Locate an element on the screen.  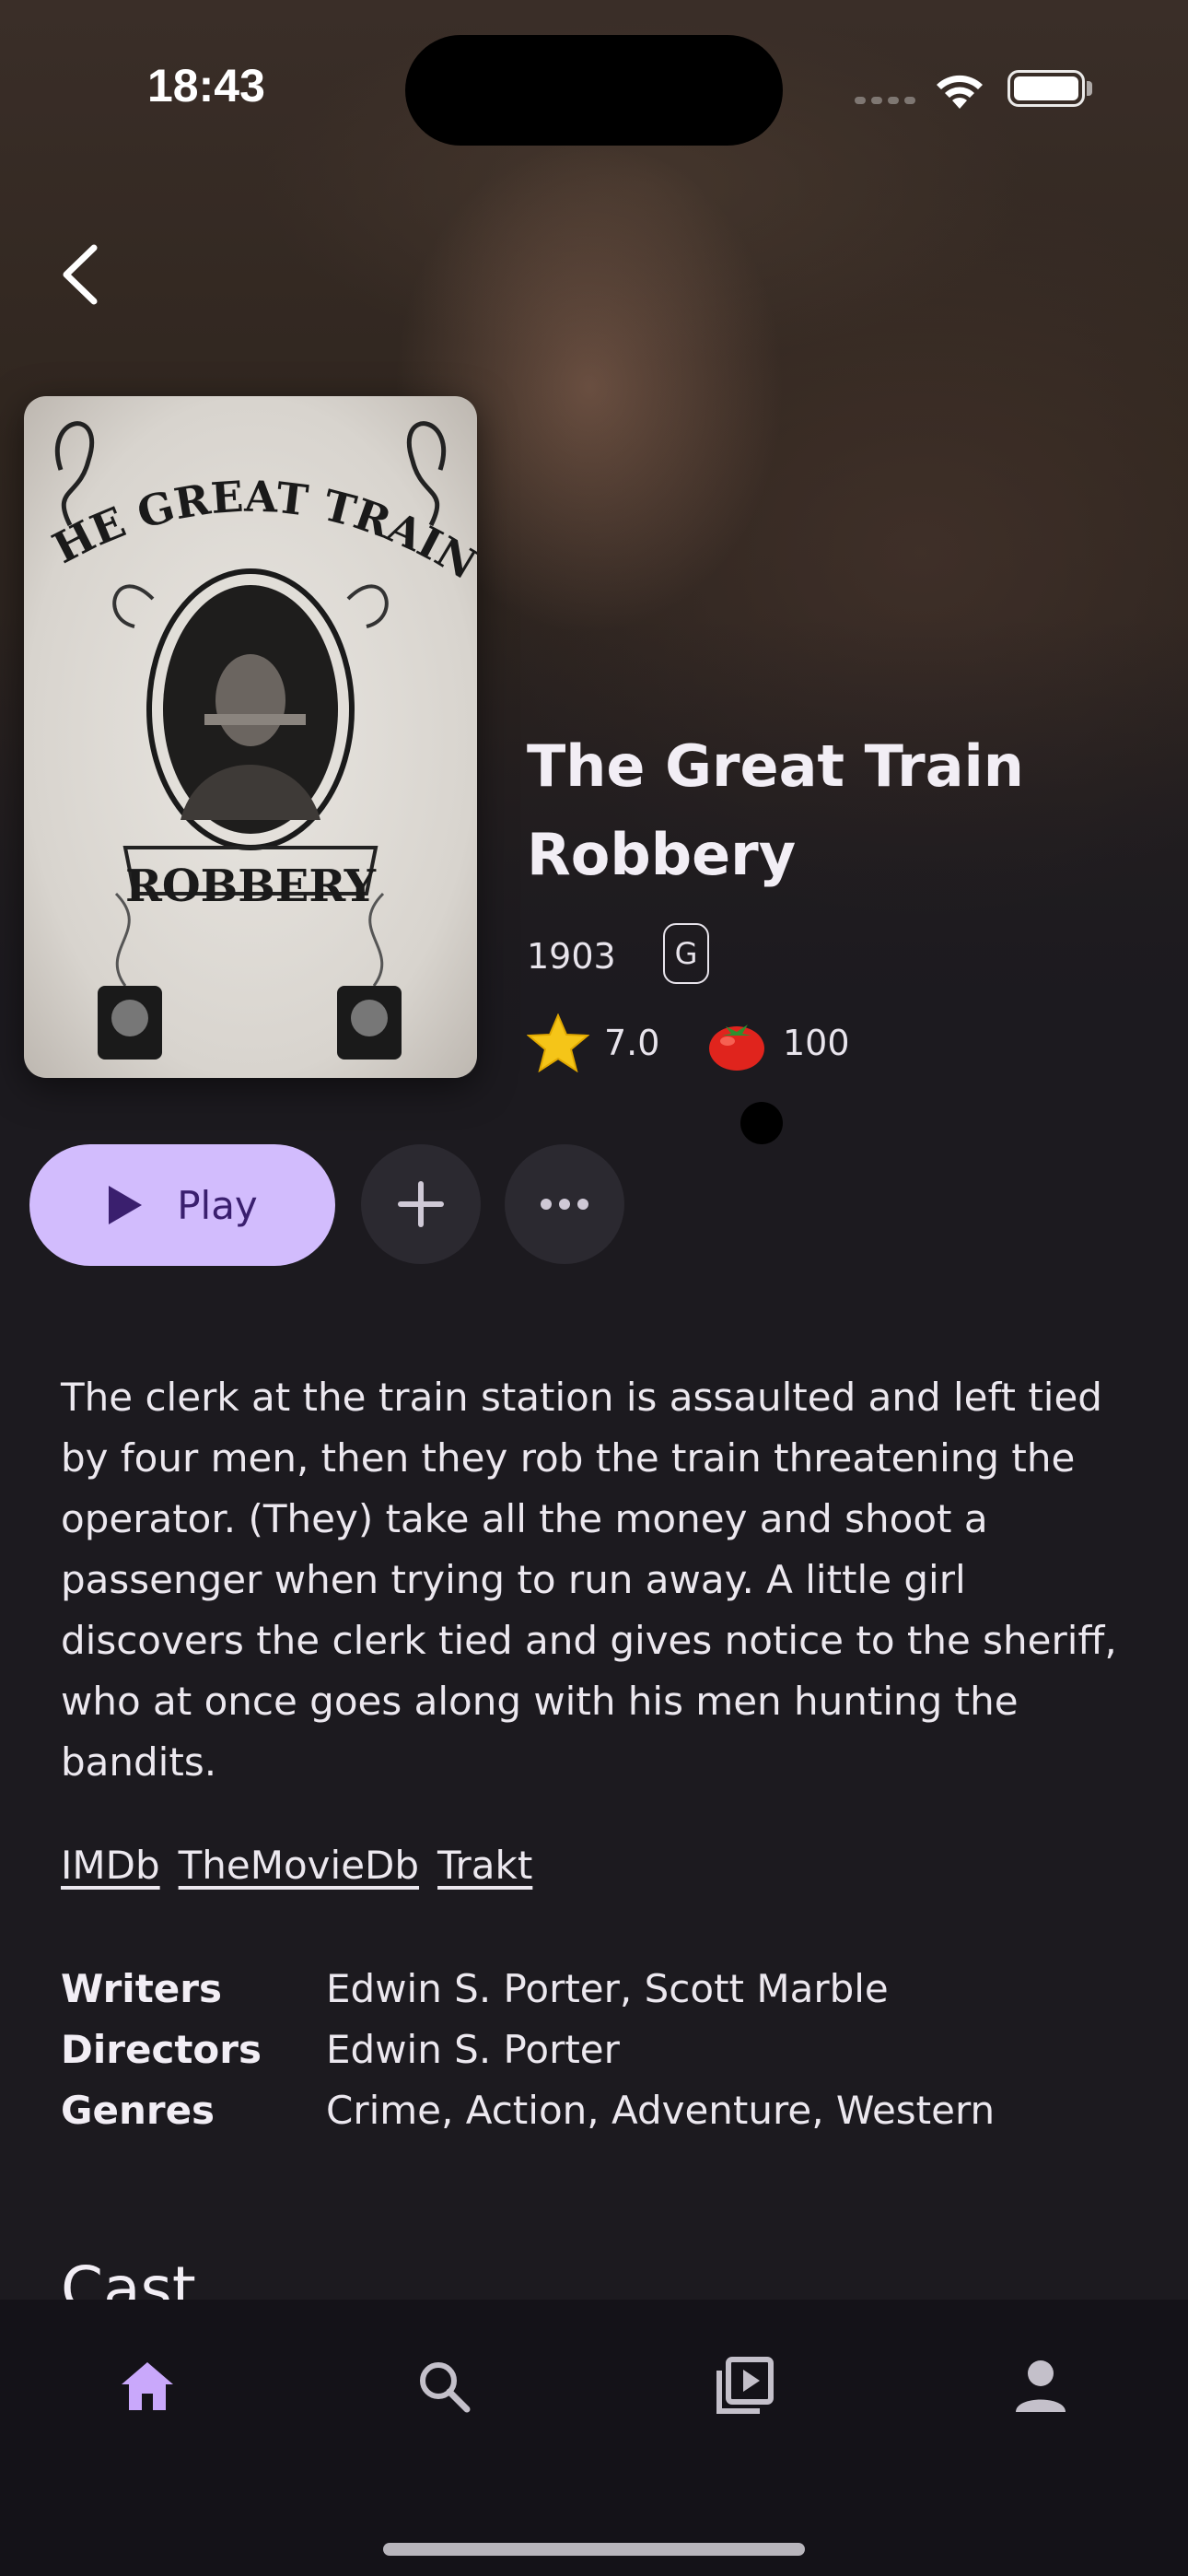
movie-title: The Great Train Robbery is located at coordinates (775, 810).